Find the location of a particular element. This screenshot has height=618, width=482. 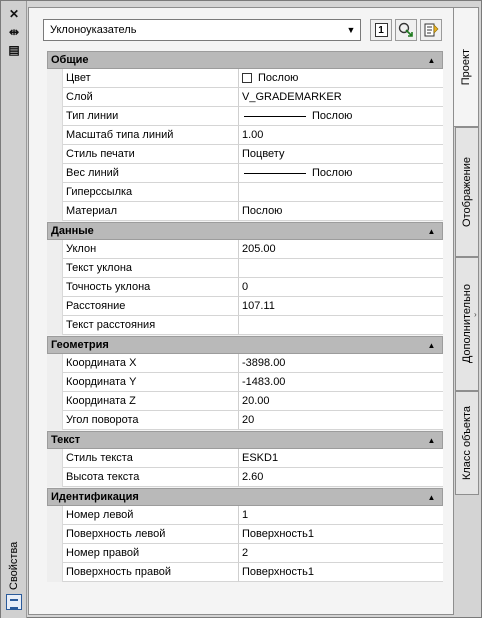

property-row-text-style: Стиль текста ESKD1 is located at coordinates (245, 458).